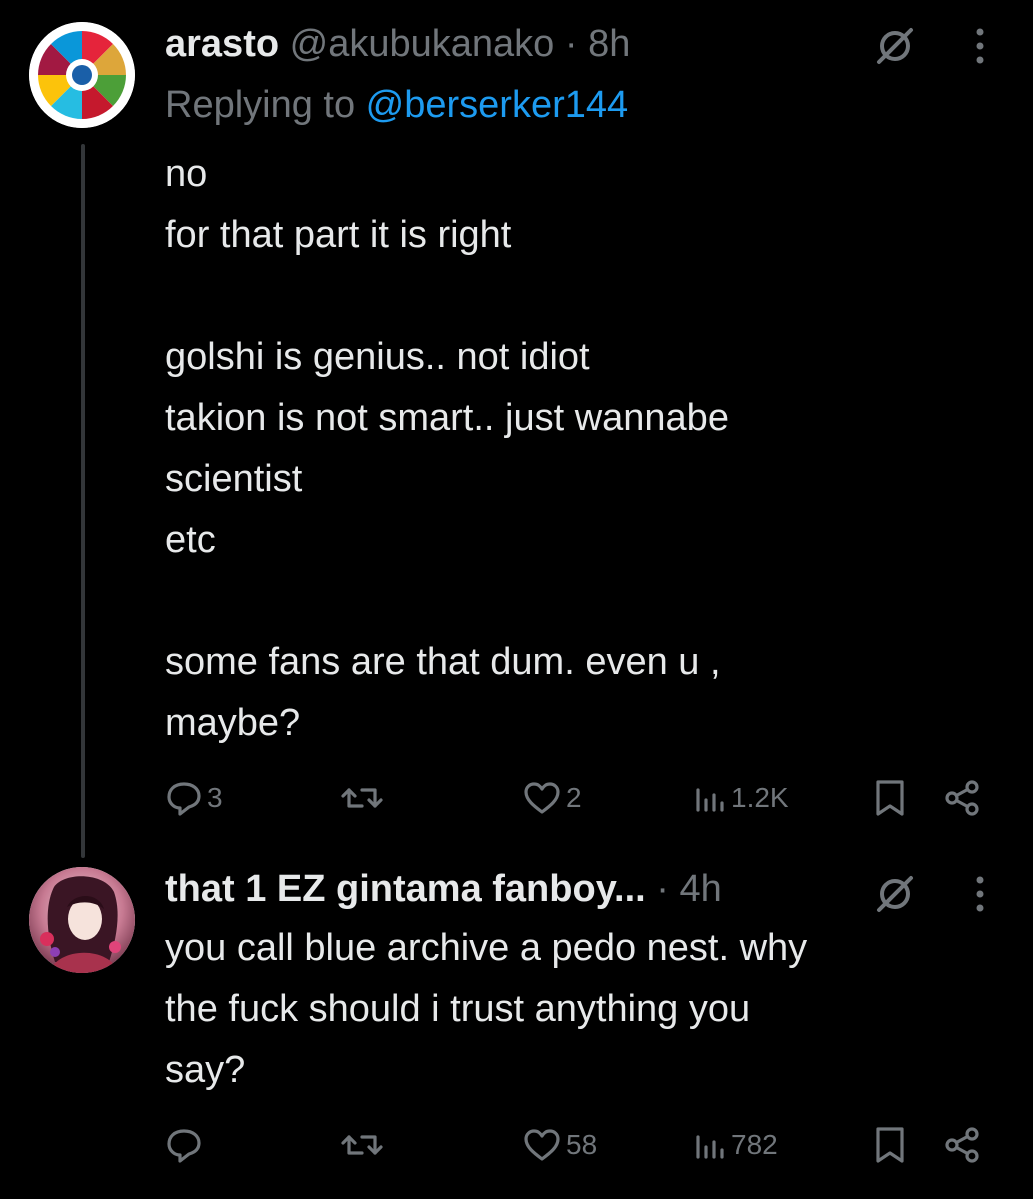  I want to click on tweet-line: etc, so click(190, 540).